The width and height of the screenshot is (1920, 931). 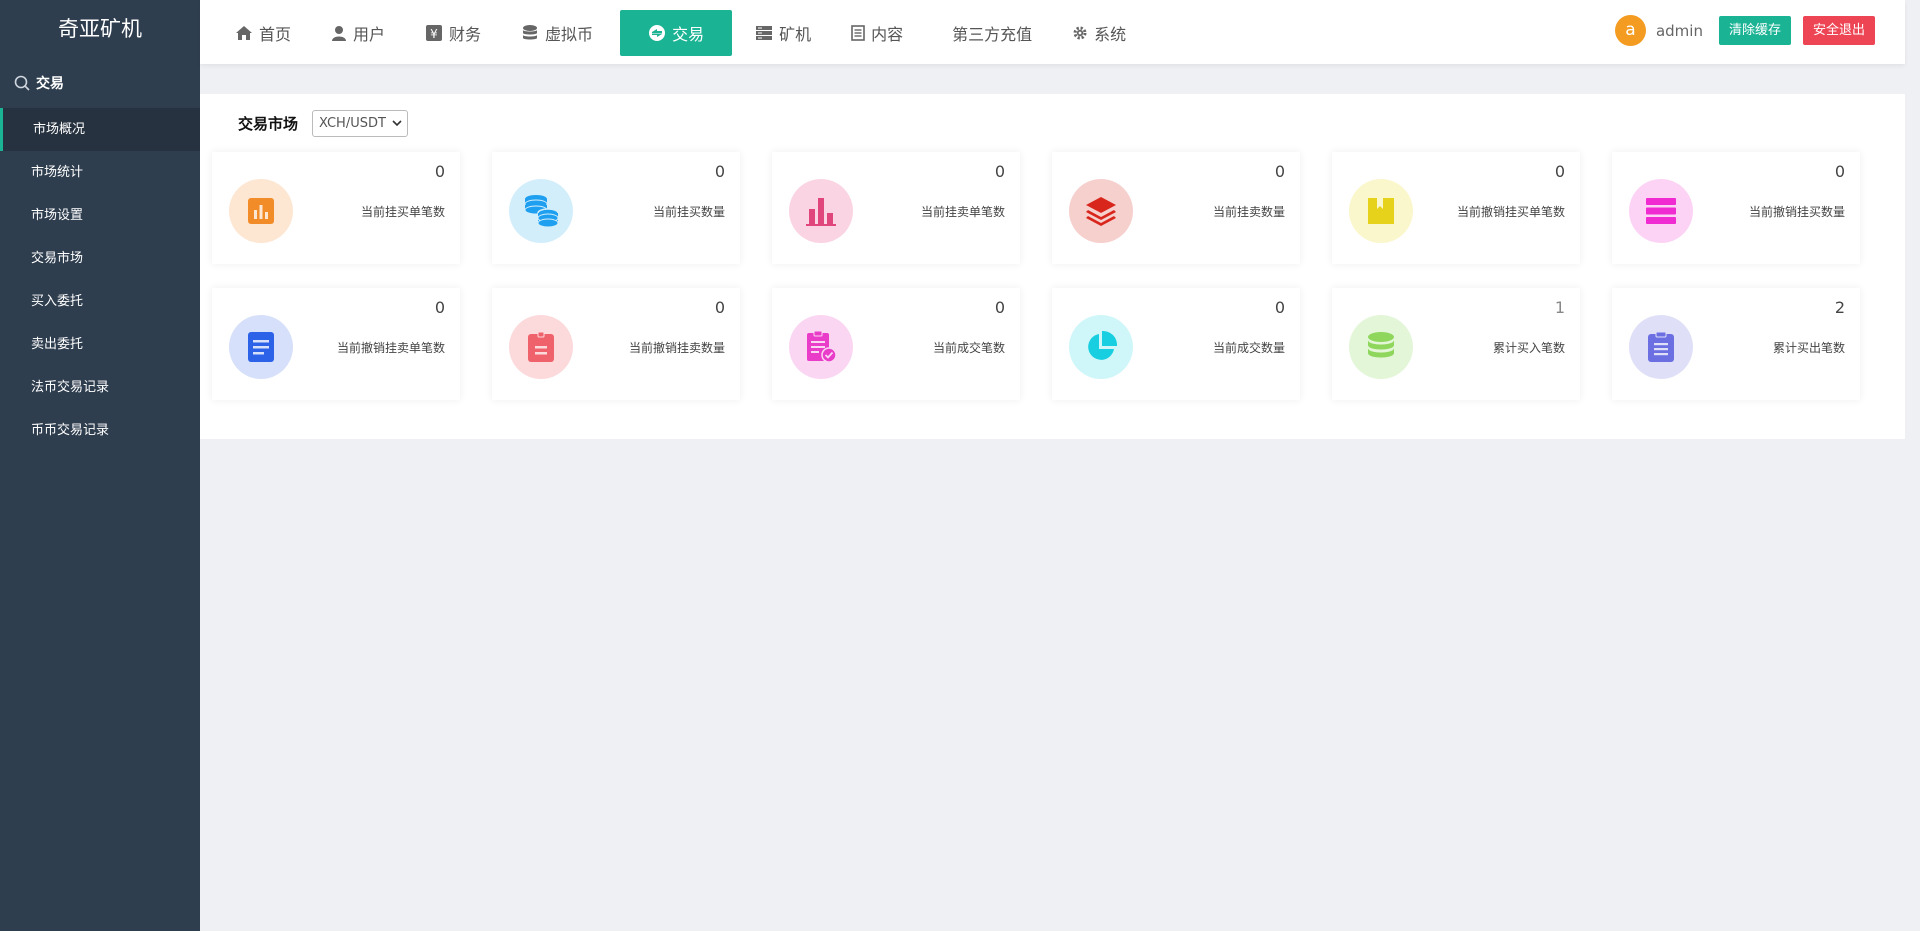 What do you see at coordinates (465, 34) in the screenshot?
I see `nav-finance-label: 财务` at bounding box center [465, 34].